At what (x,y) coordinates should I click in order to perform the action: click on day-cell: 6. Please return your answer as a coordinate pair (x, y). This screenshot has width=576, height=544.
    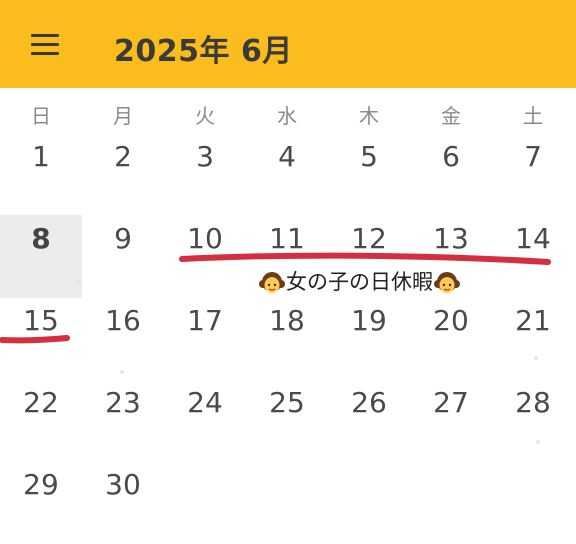
    Looking at the image, I should click on (451, 157).